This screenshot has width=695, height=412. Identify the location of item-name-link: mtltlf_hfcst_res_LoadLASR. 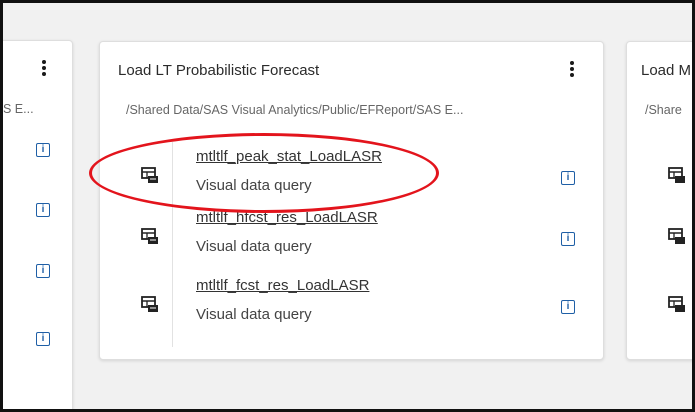
(287, 217).